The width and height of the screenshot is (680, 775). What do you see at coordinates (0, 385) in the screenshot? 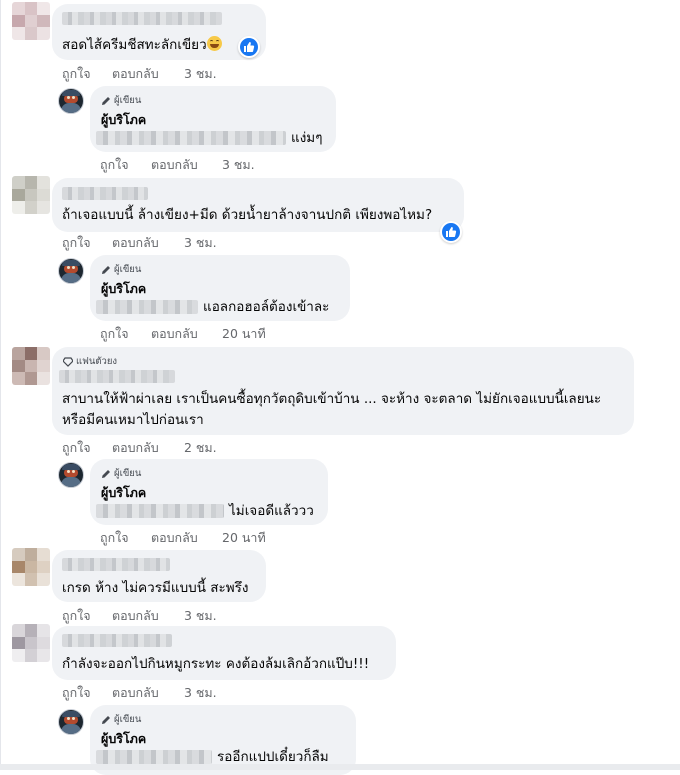
I see `left-edge-divider` at bounding box center [0, 385].